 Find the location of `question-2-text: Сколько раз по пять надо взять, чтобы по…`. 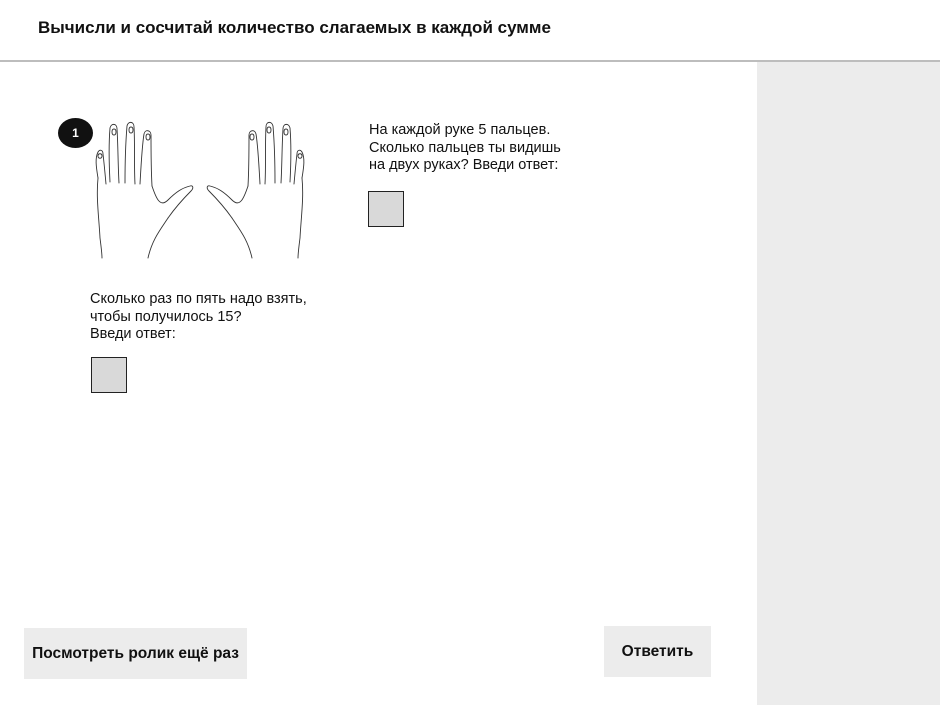

question-2-text: Сколько раз по пять надо взять, чтобы по… is located at coordinates (215, 317).